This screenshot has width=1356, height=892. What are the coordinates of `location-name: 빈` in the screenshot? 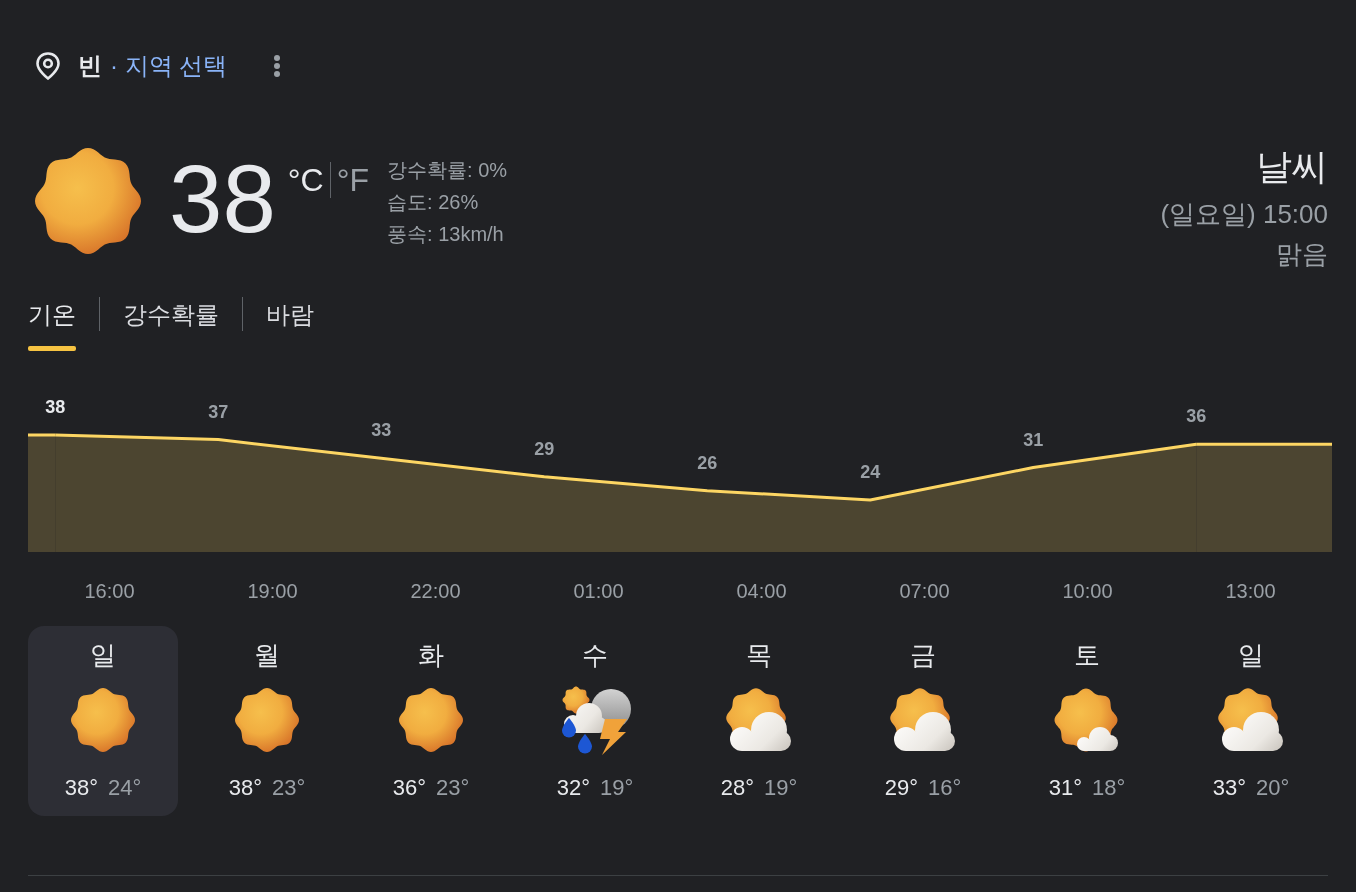 It's located at (90, 66).